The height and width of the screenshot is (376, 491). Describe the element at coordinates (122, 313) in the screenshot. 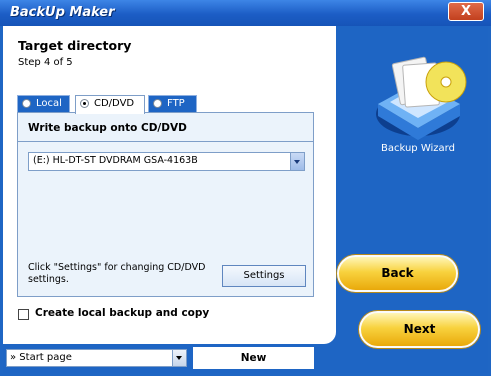

I see `local-copy-label: Create local backup and copy` at that location.